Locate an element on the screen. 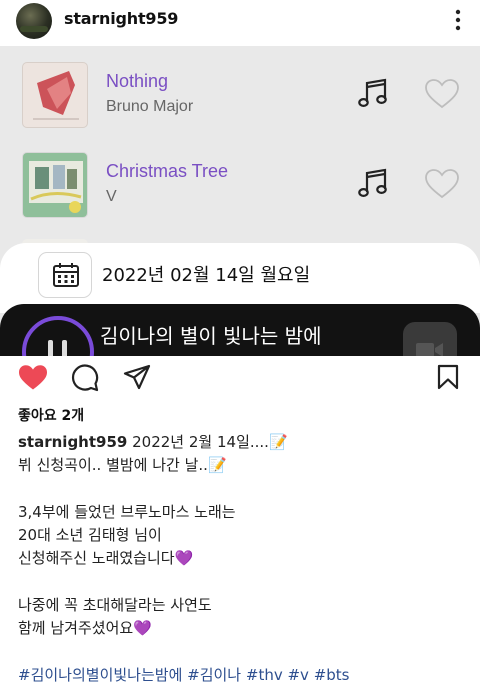  caption-text: 나중에 꼭 초대해달라는 사연도 is located at coordinates (115, 605).